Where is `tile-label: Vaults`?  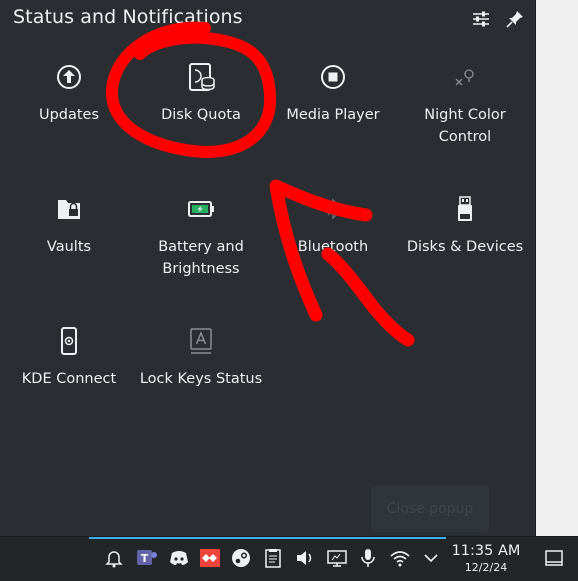
tile-label: Vaults is located at coordinates (69, 247).